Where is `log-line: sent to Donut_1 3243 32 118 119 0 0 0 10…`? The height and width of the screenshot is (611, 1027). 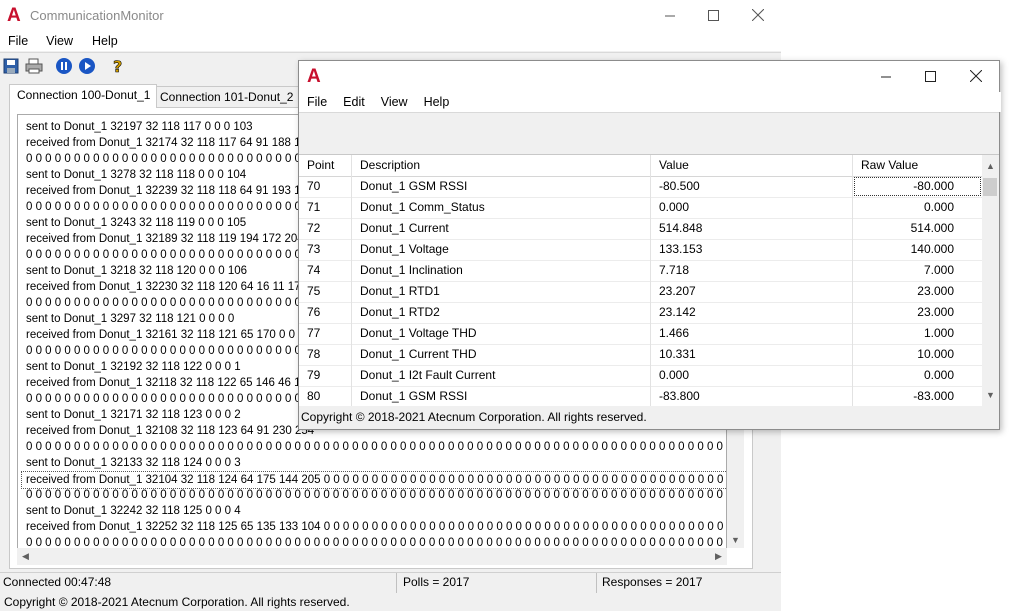
log-line: sent to Donut_1 3243 32 118 119 0 0 0 10… is located at coordinates (136, 223).